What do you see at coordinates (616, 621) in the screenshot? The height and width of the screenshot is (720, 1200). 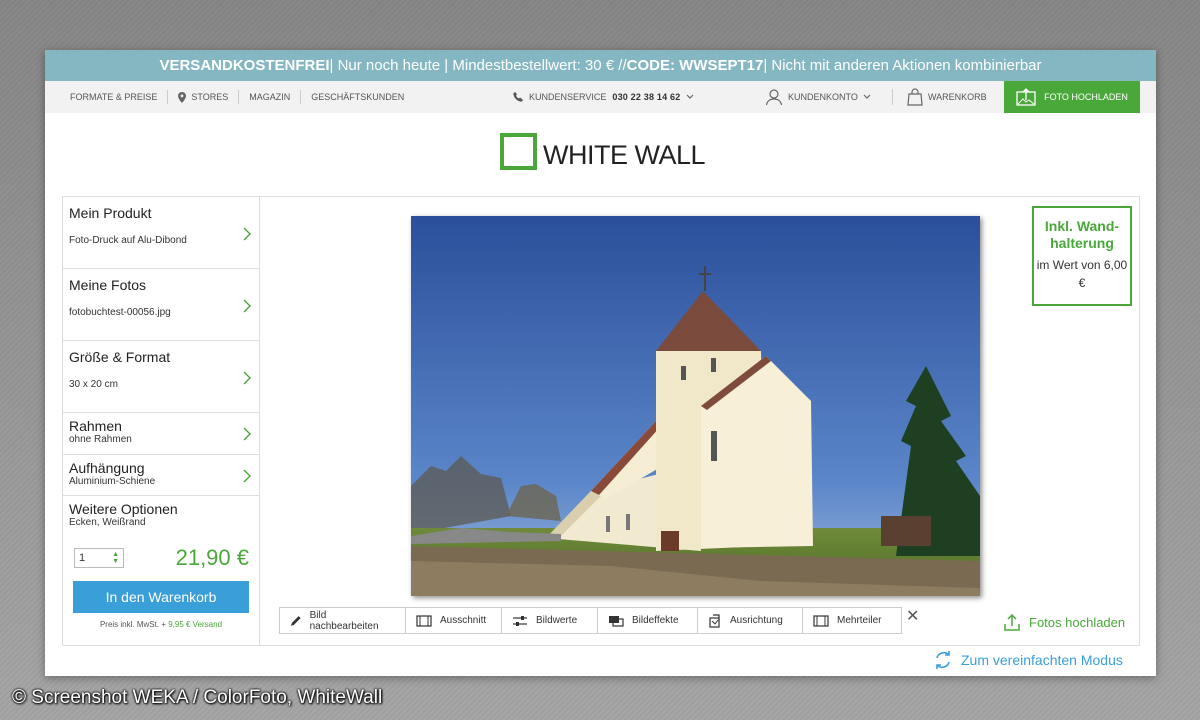 I see `effects-icon` at bounding box center [616, 621].